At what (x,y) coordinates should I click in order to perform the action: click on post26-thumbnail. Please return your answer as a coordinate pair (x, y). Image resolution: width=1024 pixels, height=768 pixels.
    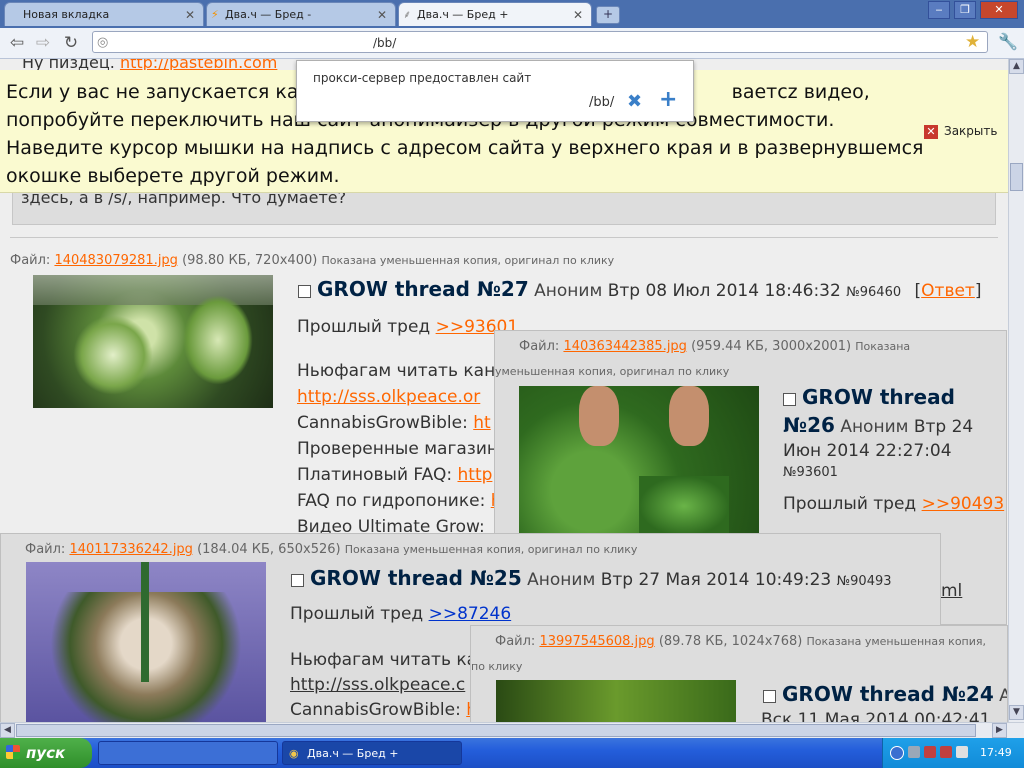
    Looking at the image, I should click on (639, 461).